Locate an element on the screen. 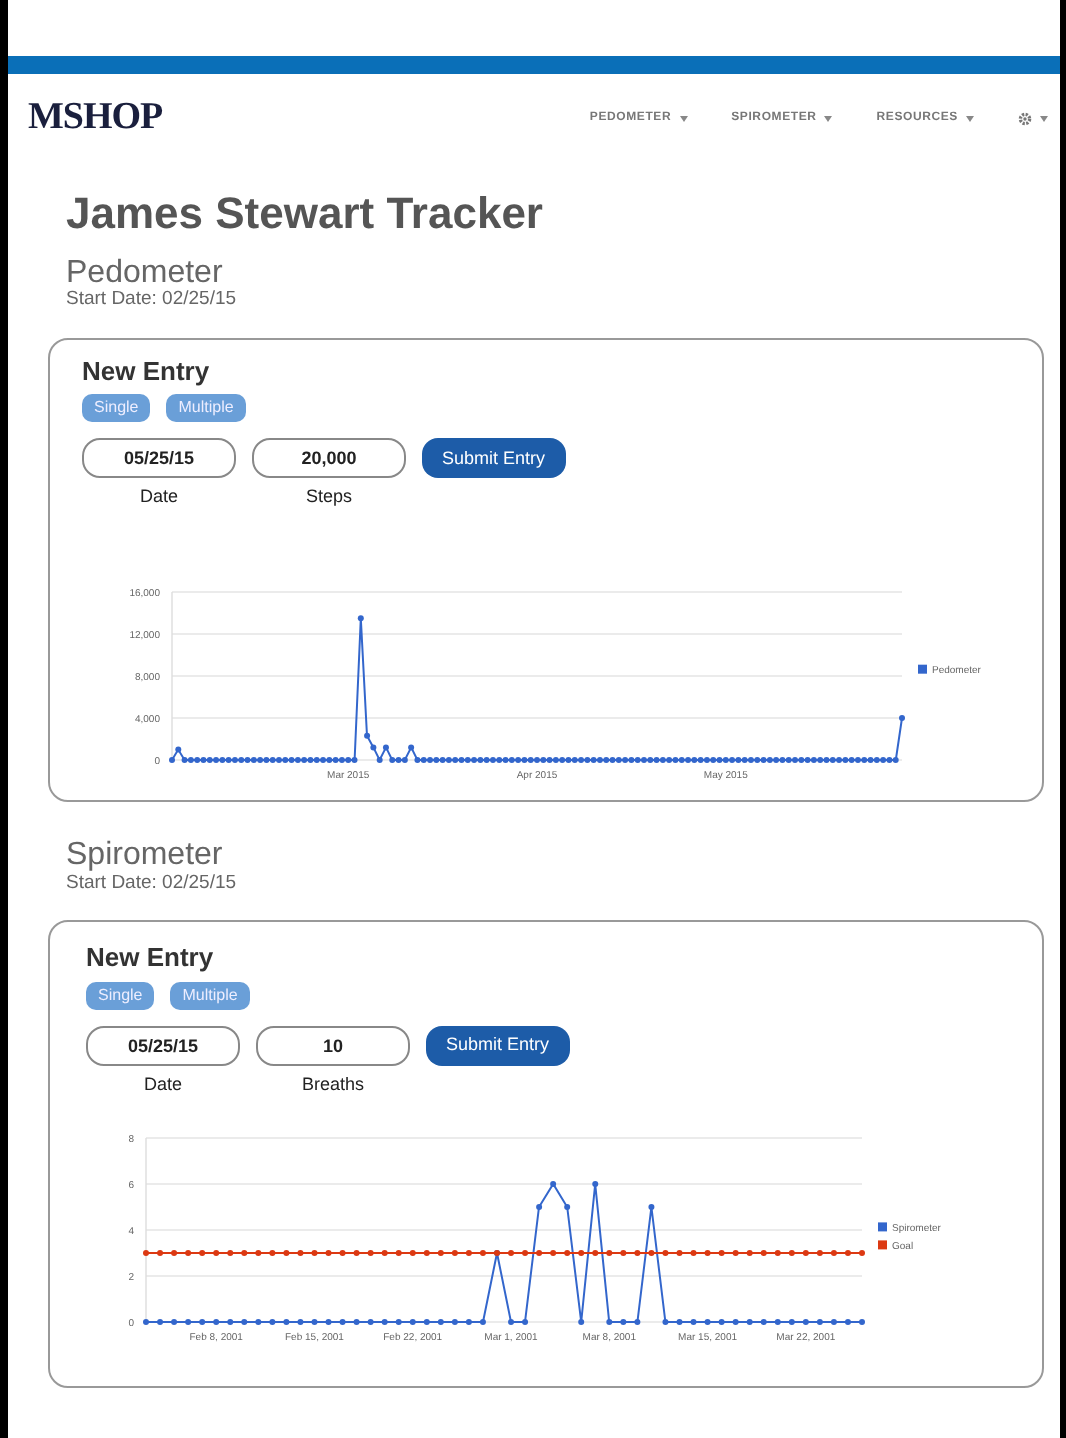 Image resolution: width=1066 pixels, height=1438 pixels. input-field: 10 is located at coordinates (333, 1045).